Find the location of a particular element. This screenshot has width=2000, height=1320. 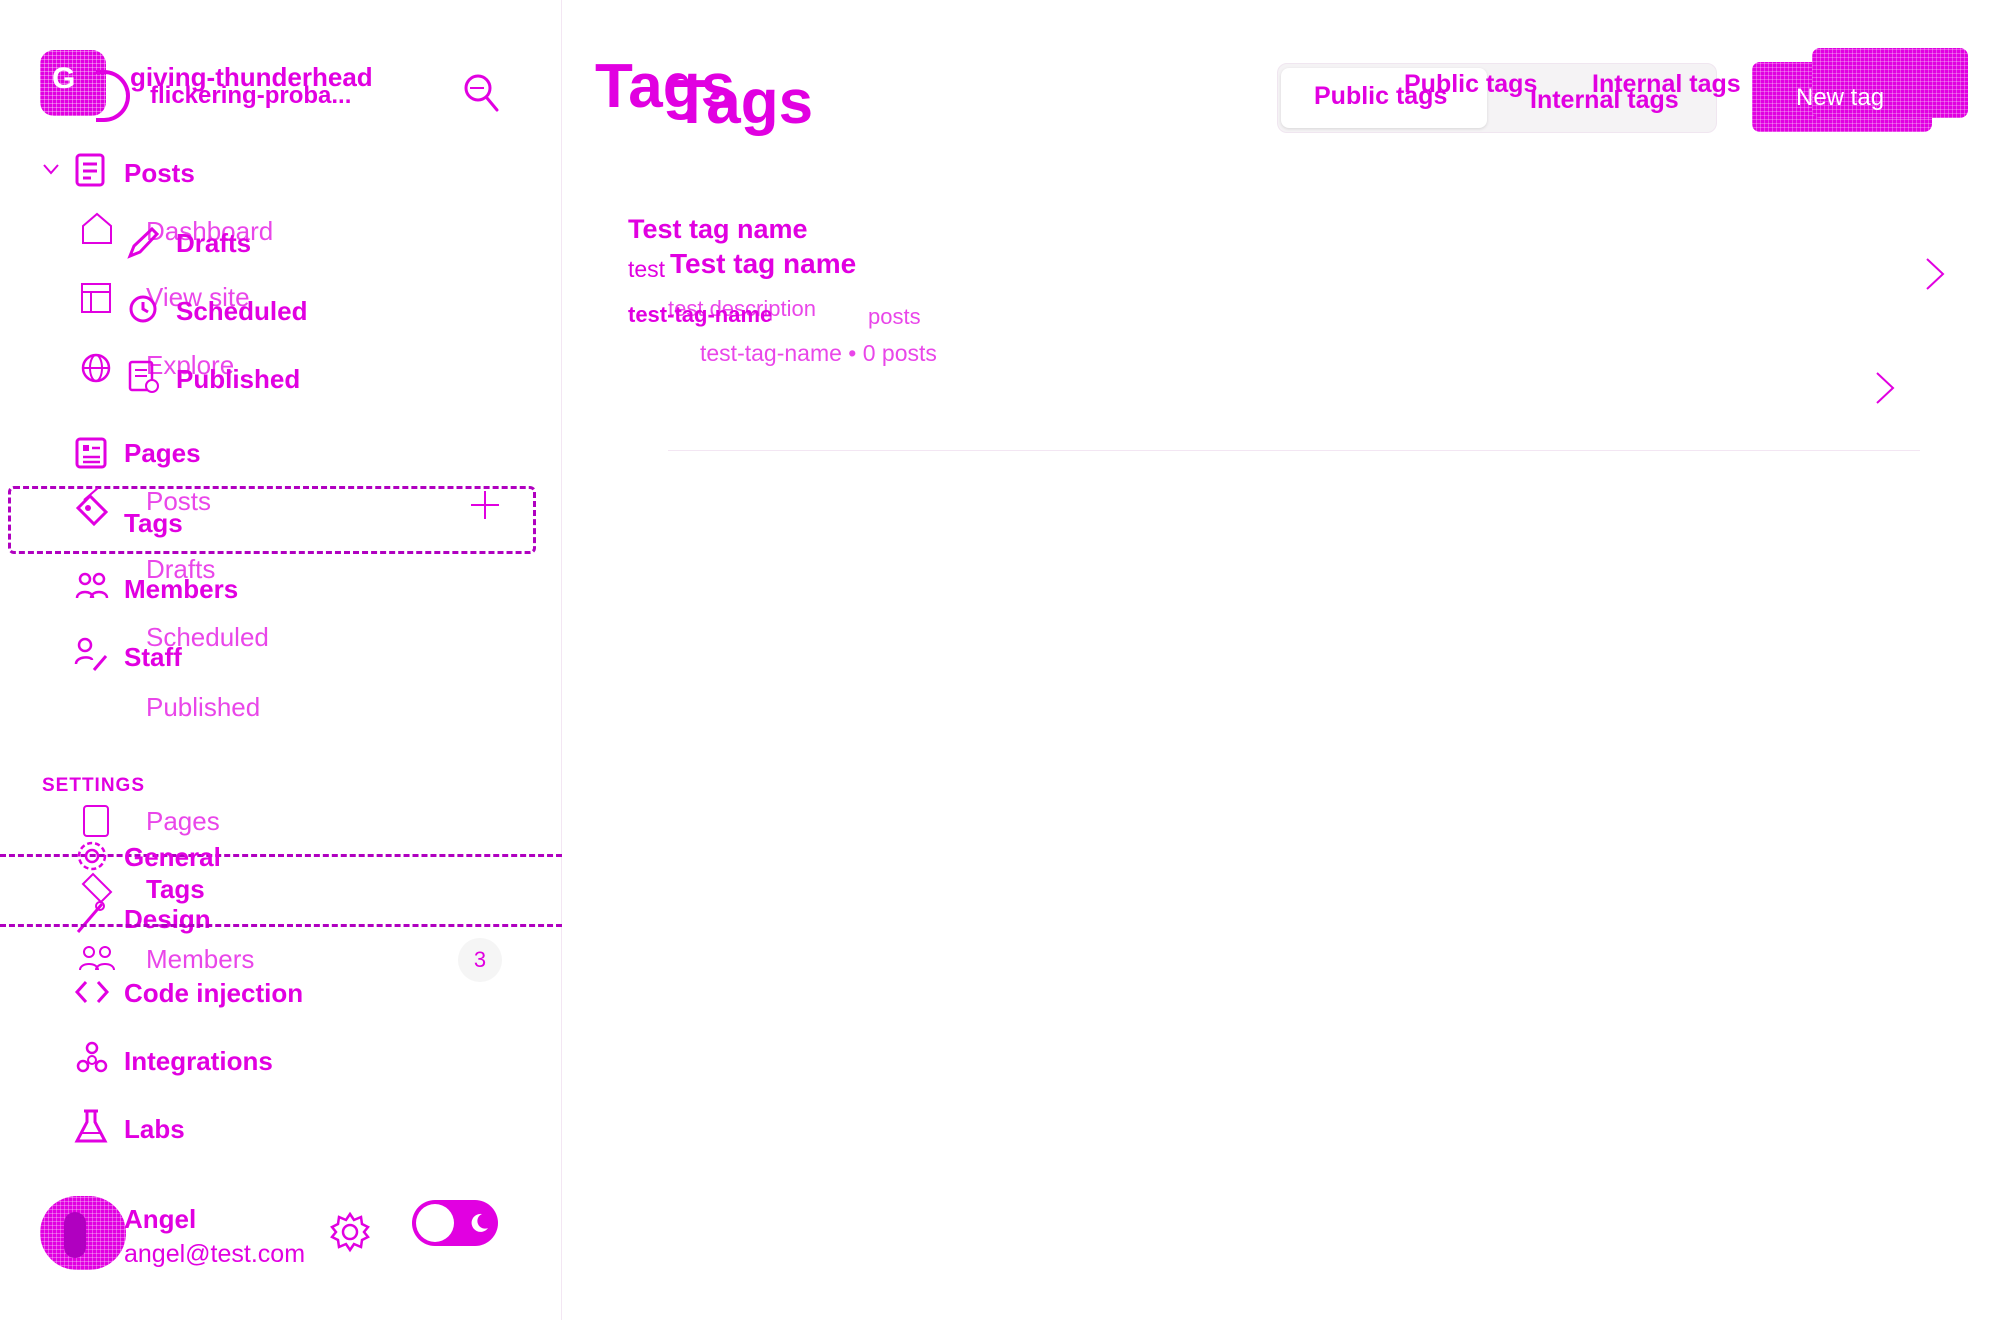

new-tag-label: New tag is located at coordinates (1840, 98).